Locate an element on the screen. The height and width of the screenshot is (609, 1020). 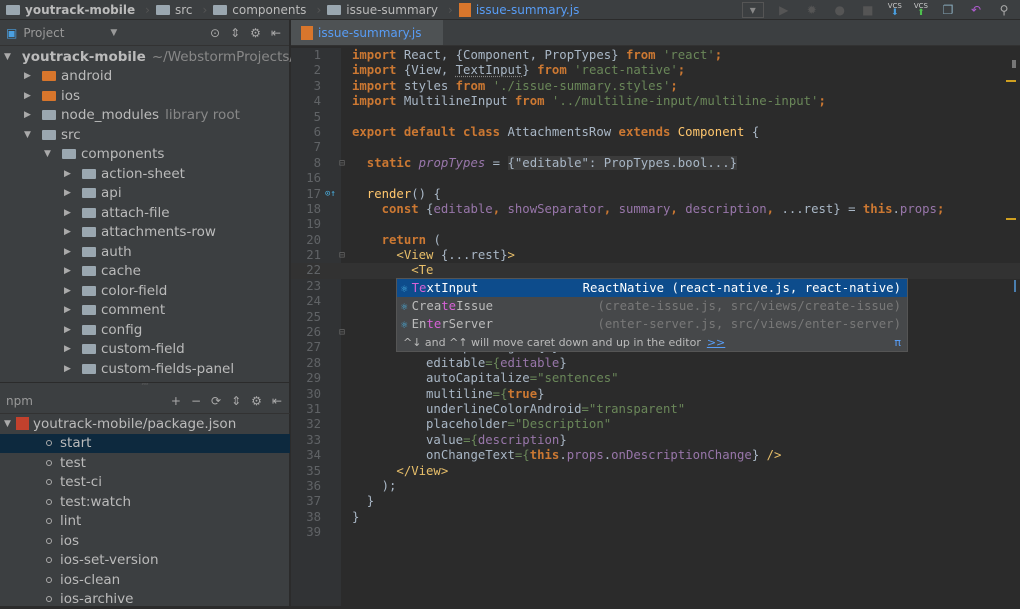
vcs-commit-icon: VCS⬆ is located at coordinates (921, 10).